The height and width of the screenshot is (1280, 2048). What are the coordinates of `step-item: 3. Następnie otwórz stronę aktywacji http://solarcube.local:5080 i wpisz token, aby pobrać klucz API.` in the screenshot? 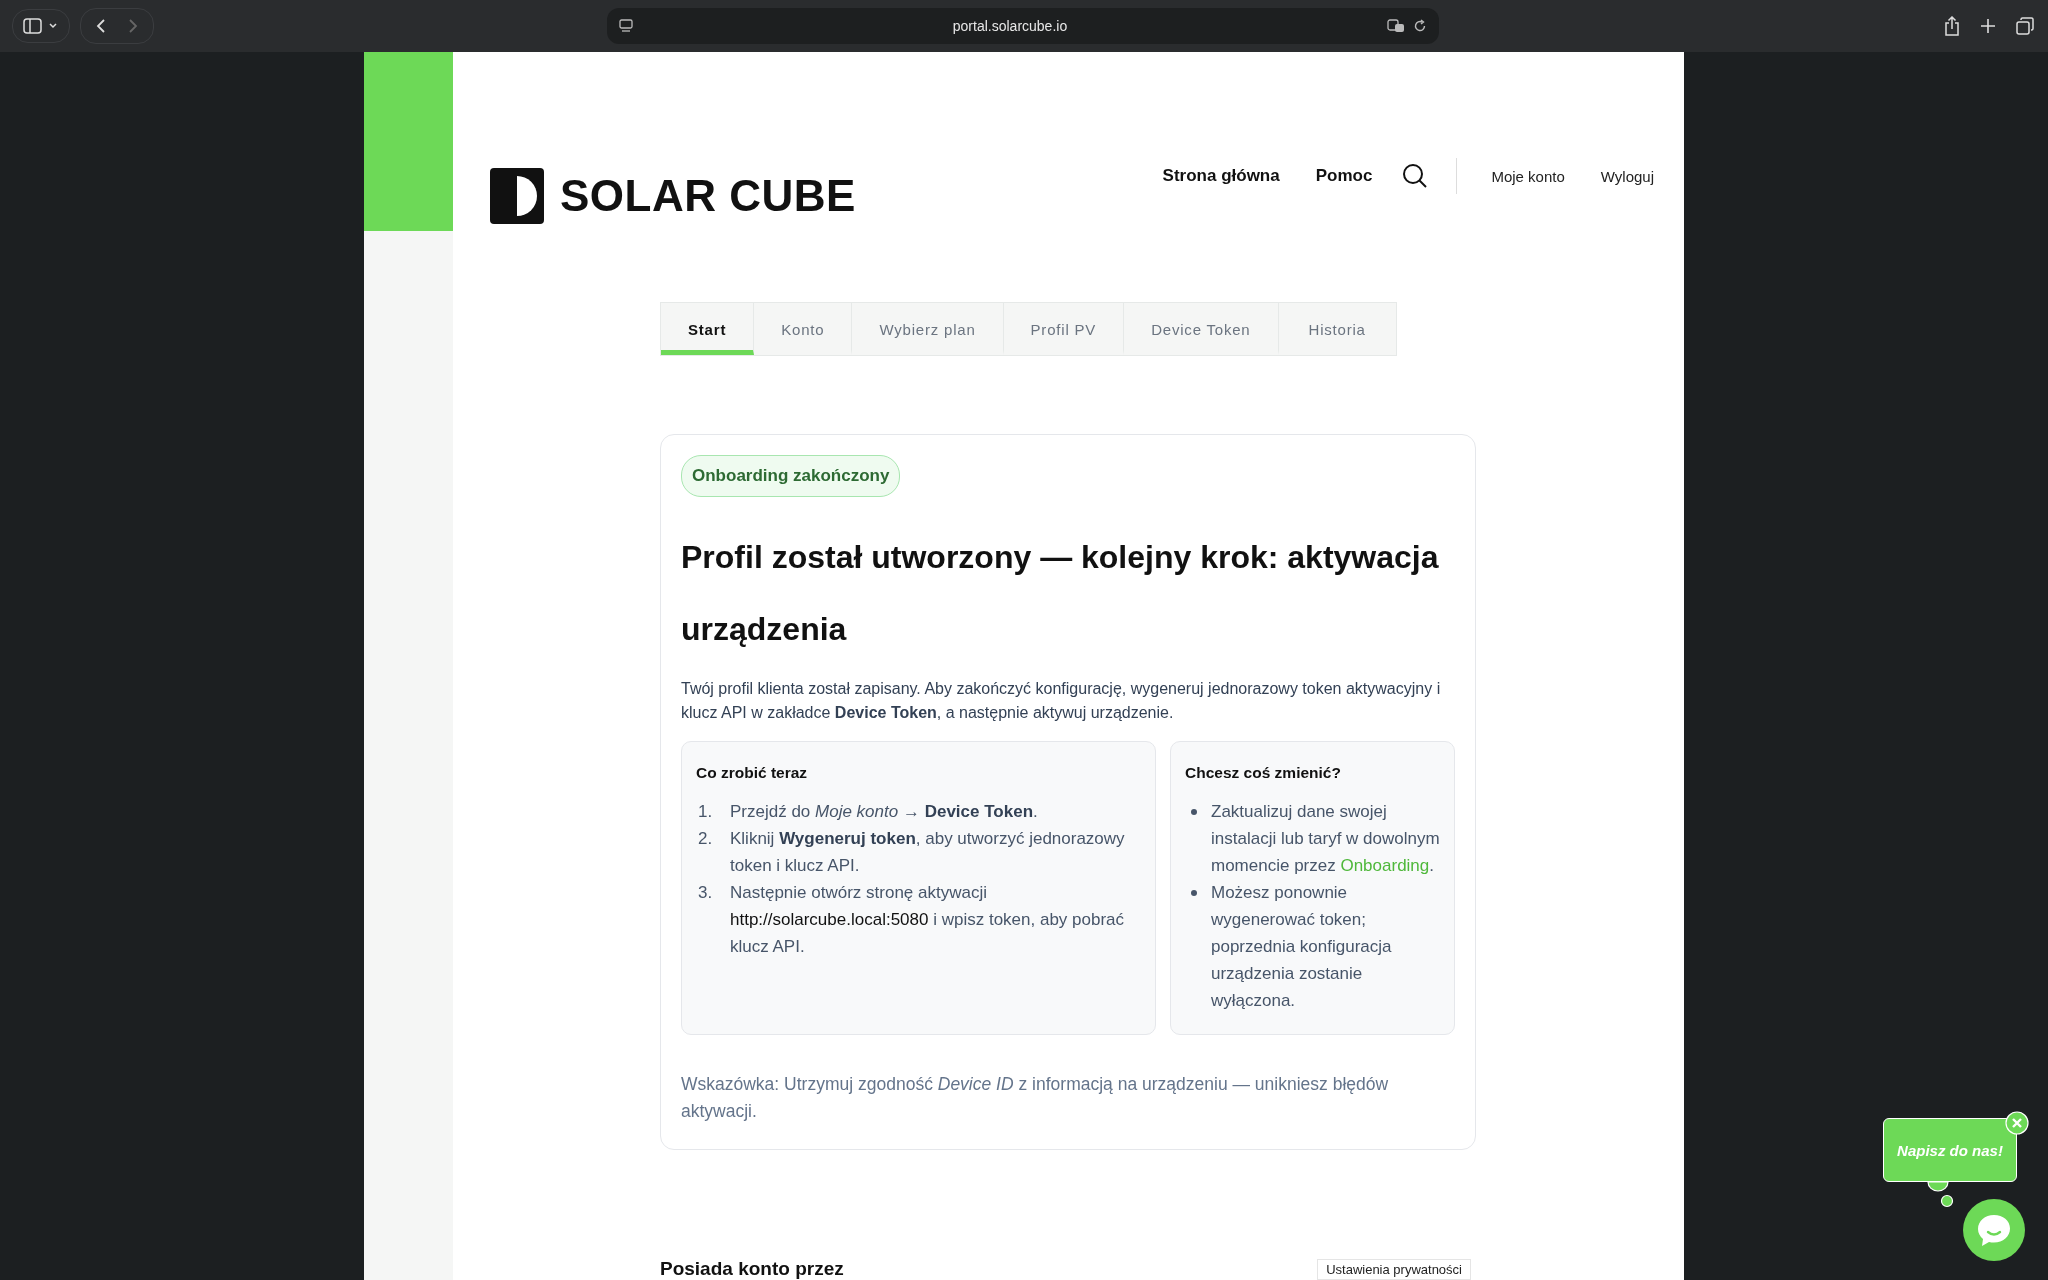 It's located at (911, 920).